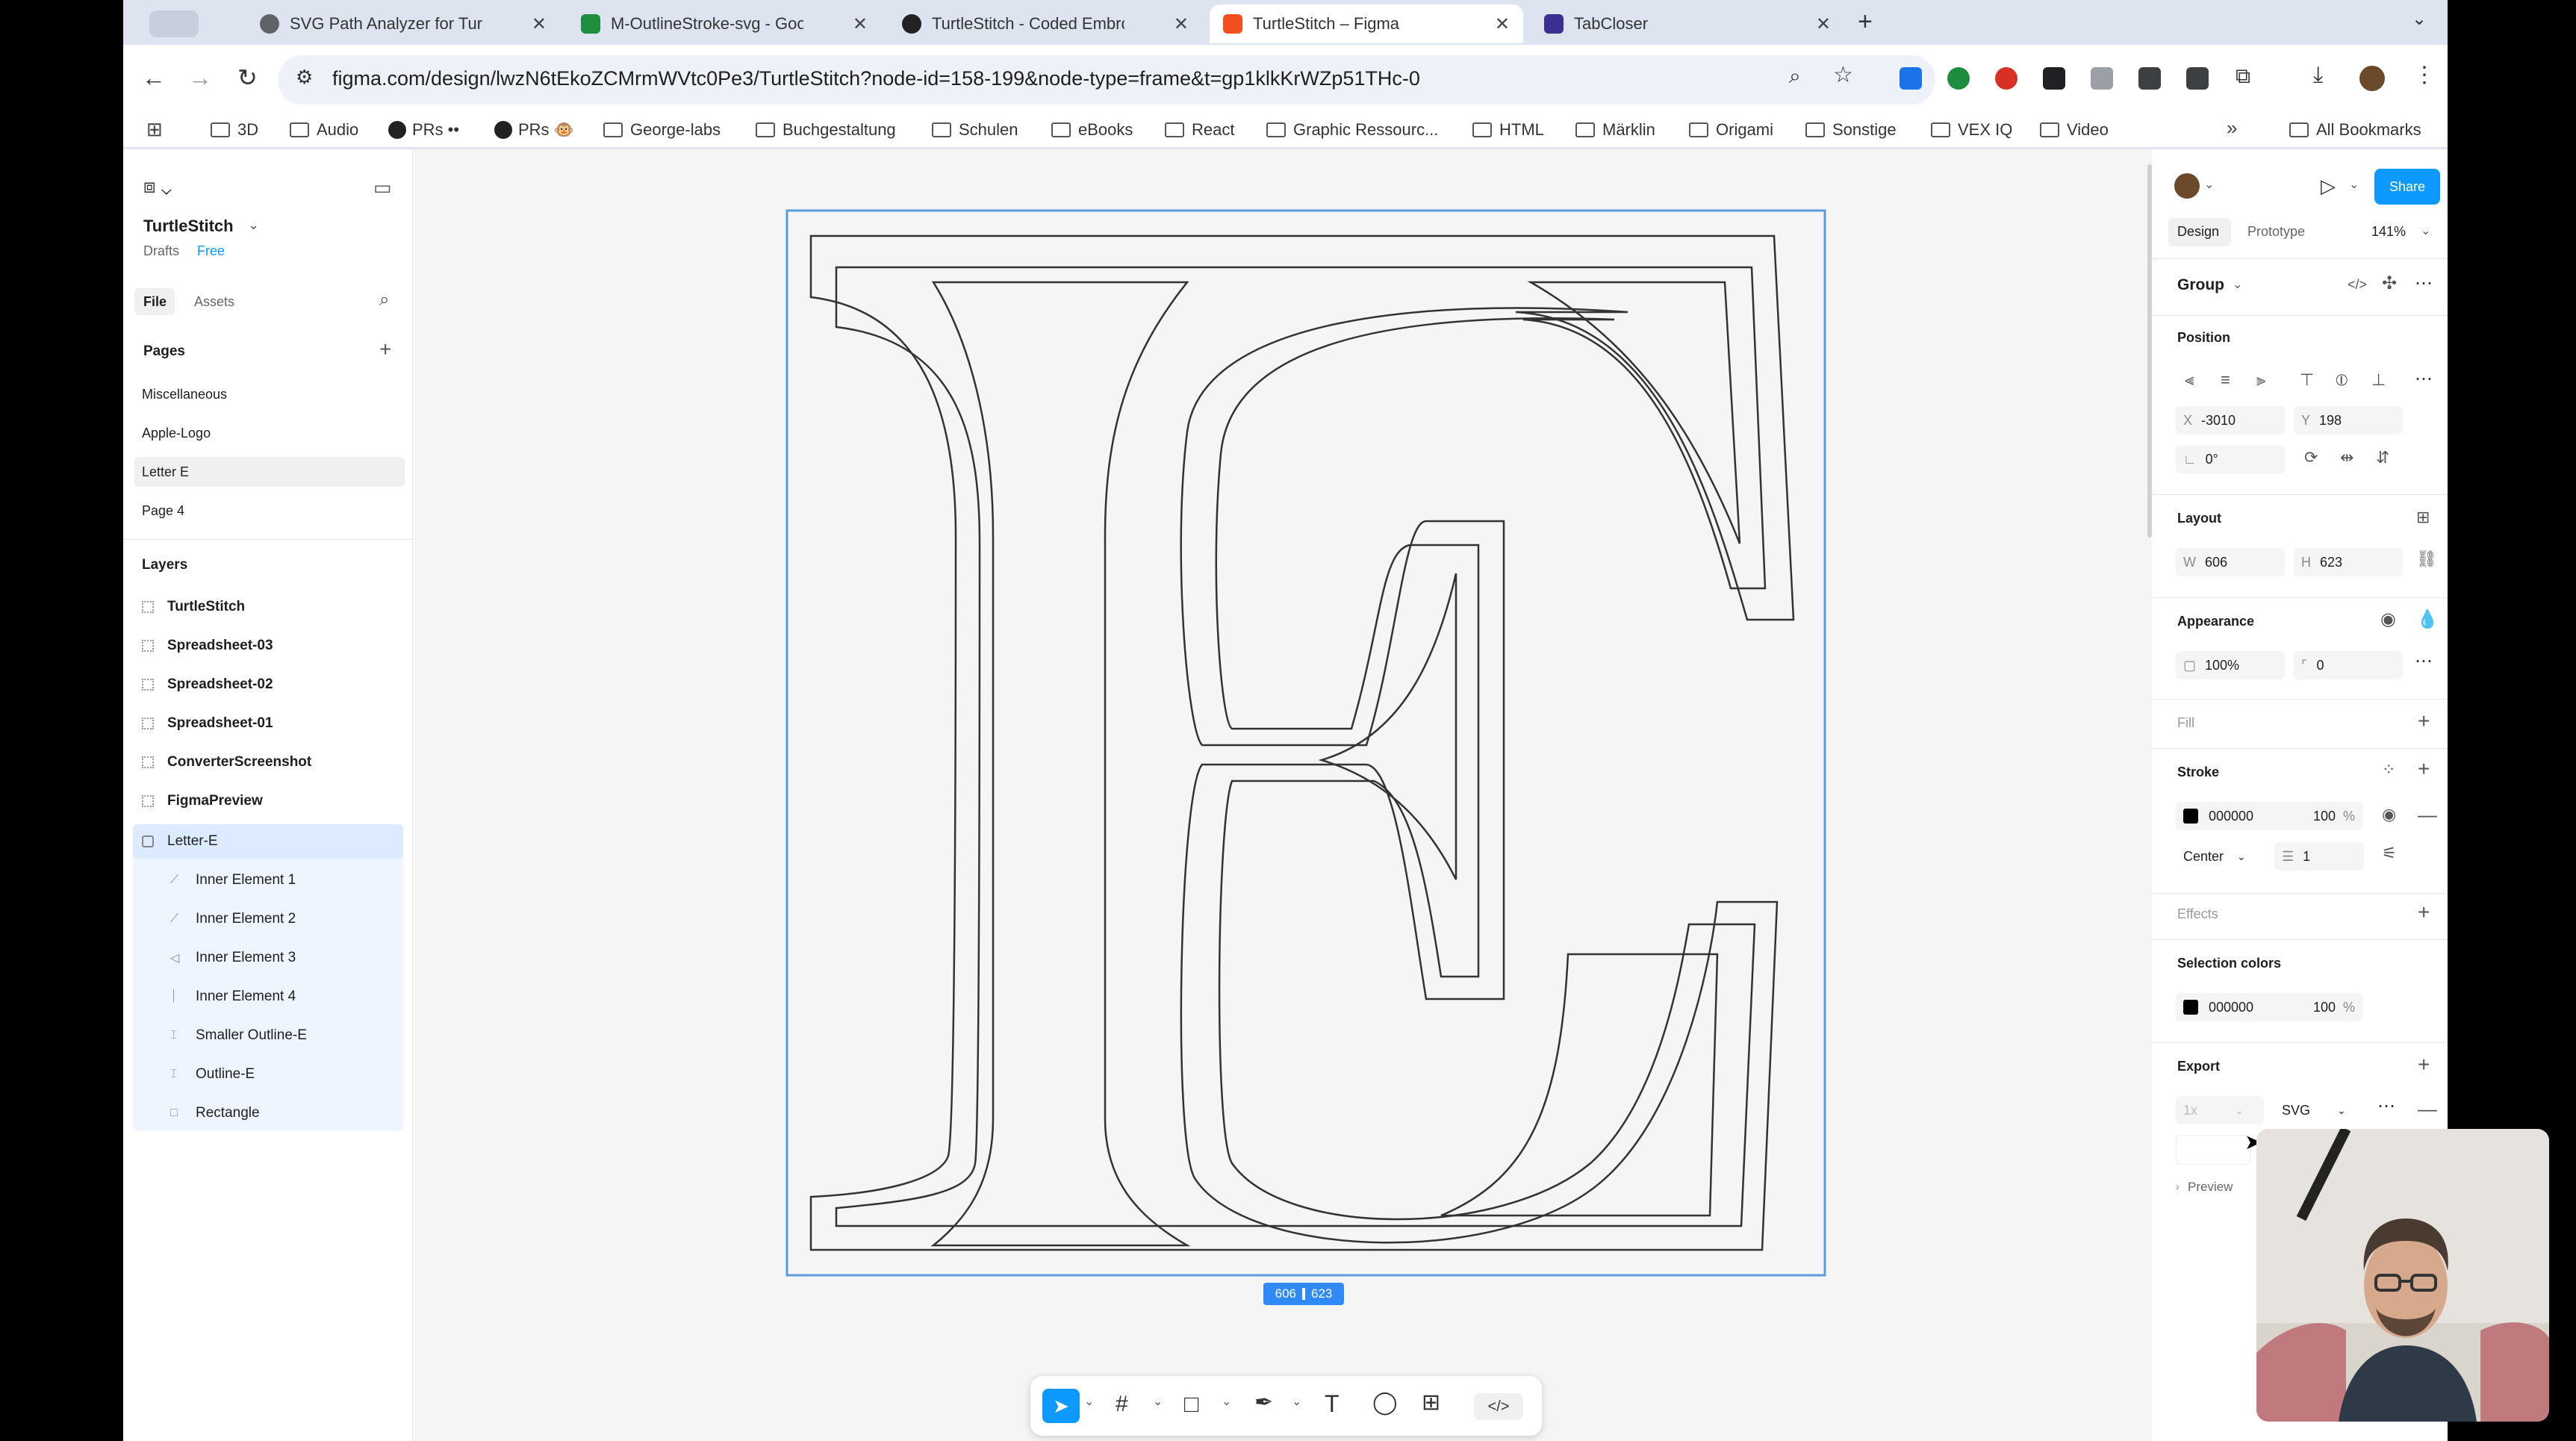 The height and width of the screenshot is (1441, 2576). I want to click on bookmark-maerklin: Märklin, so click(1615, 130).